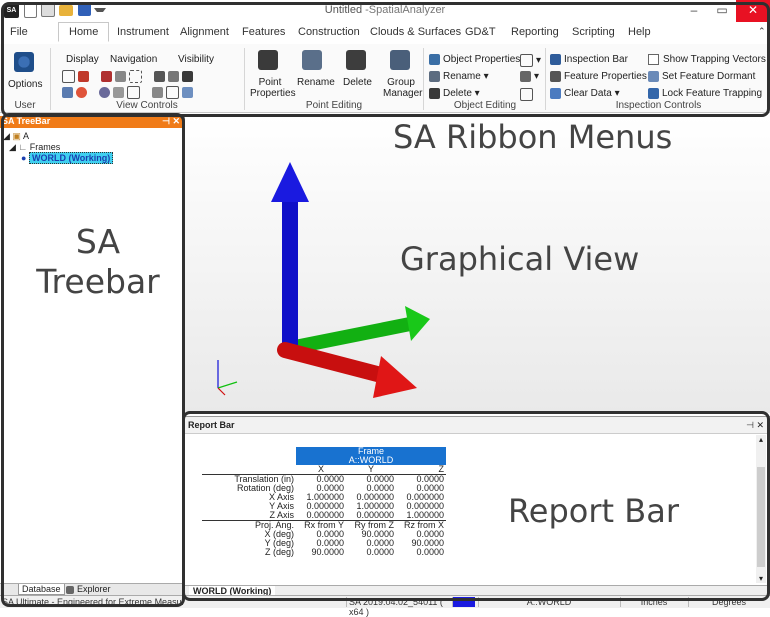 The width and height of the screenshot is (770, 617). I want to click on clear-data-button: Clear Data ▾, so click(585, 93).